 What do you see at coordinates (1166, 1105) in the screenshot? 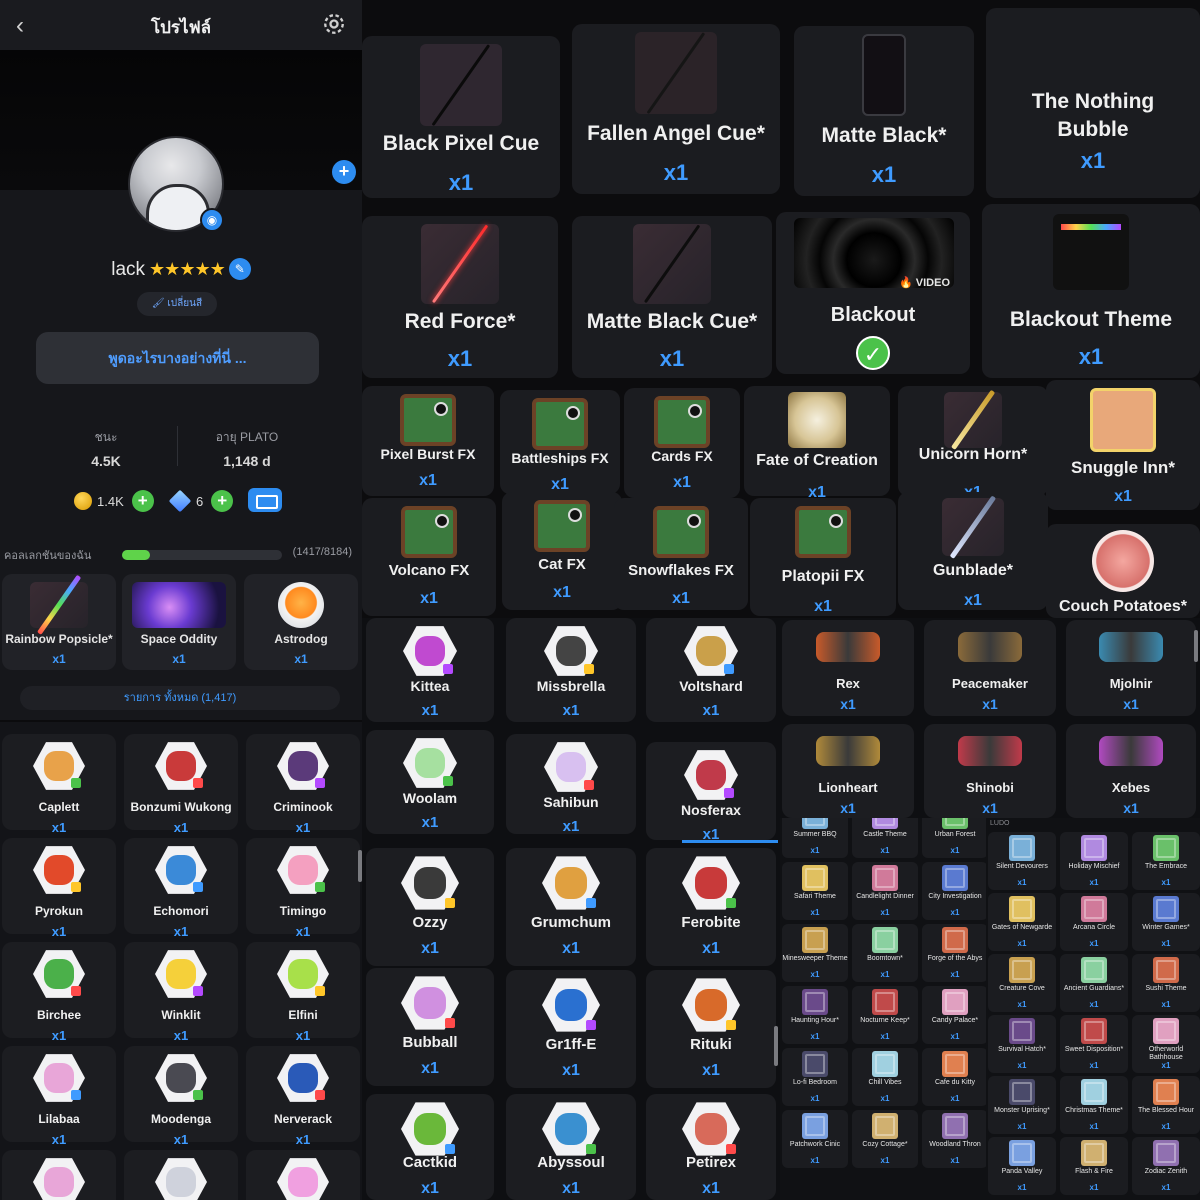
I see `theme-card: The Blessed Hour x1` at bounding box center [1166, 1105].